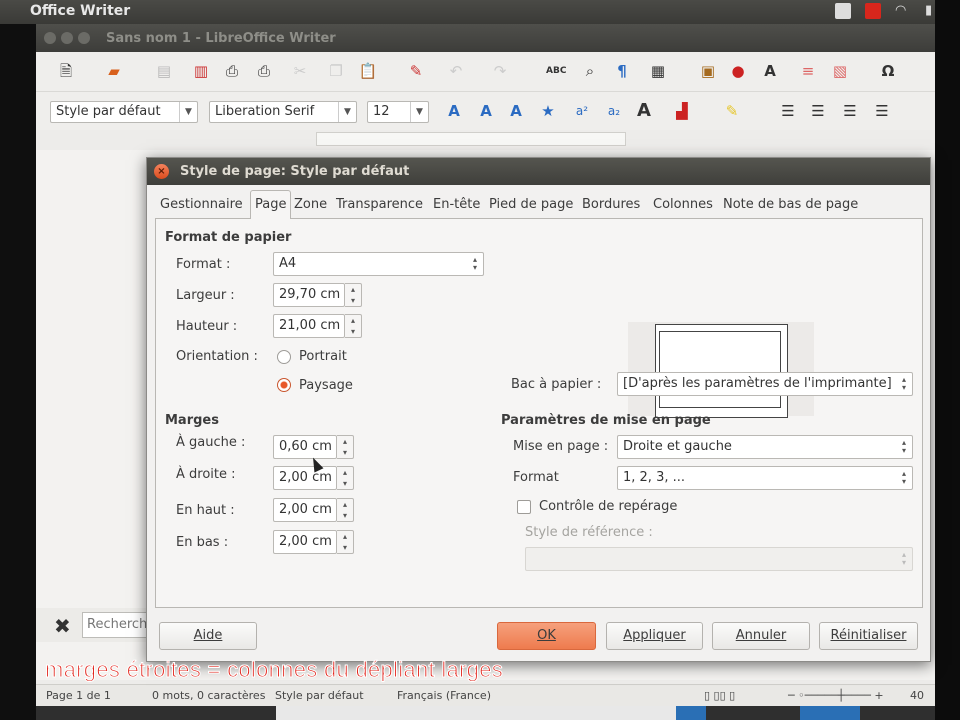  What do you see at coordinates (524, 507) in the screenshot?
I see `register-true-checkbox` at bounding box center [524, 507].